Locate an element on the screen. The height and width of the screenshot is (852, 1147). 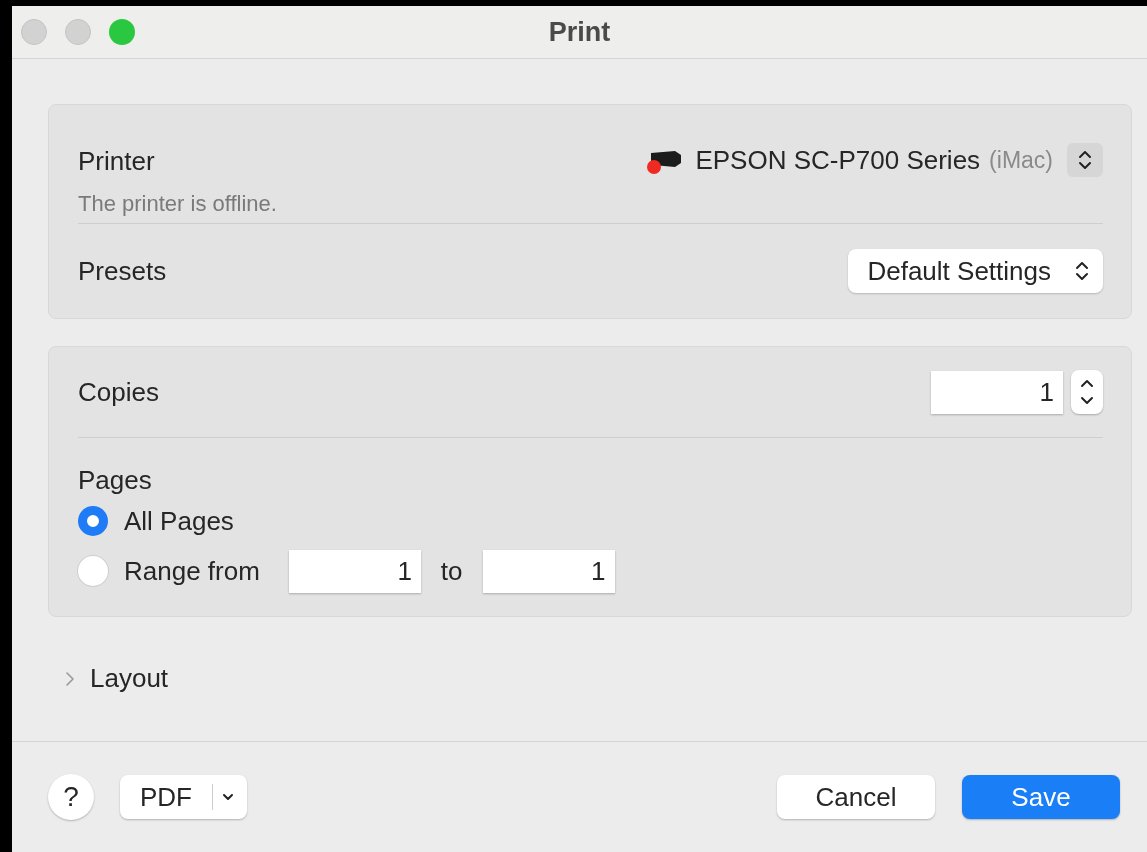
presets-popup: Default Settings is located at coordinates (975, 271).